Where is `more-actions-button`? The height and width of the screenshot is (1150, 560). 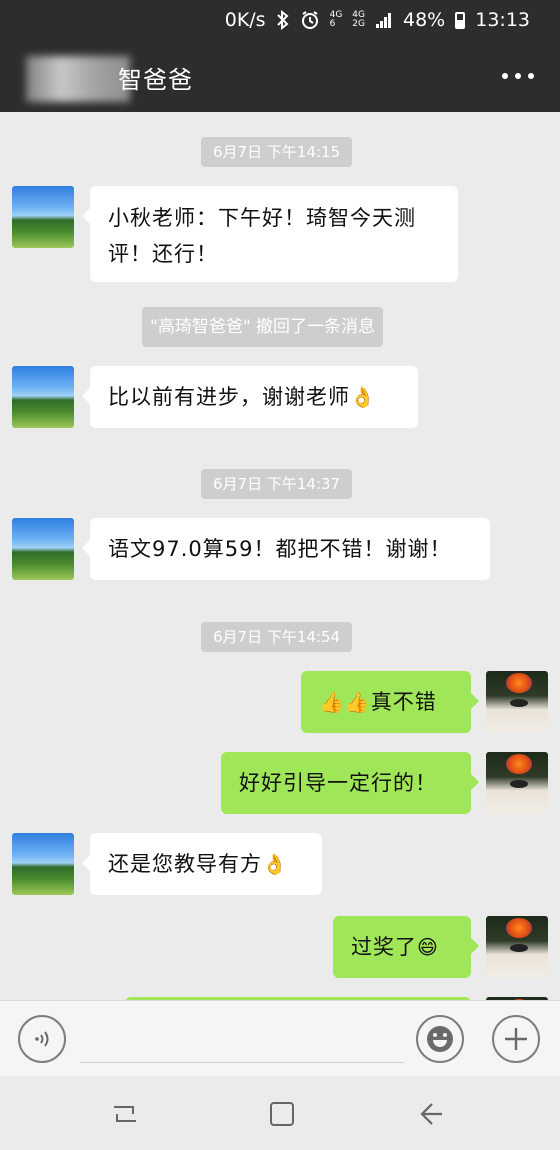
more-actions-button is located at coordinates (516, 1039).